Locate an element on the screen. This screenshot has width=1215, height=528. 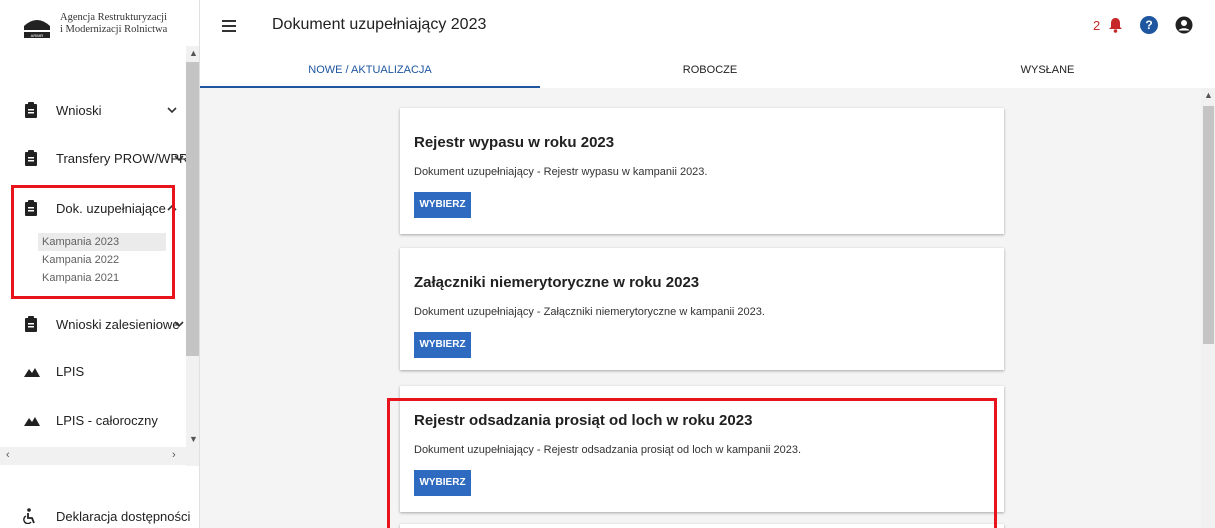
sidebar-item-label: LPIS - całoroczny is located at coordinates (107, 420).